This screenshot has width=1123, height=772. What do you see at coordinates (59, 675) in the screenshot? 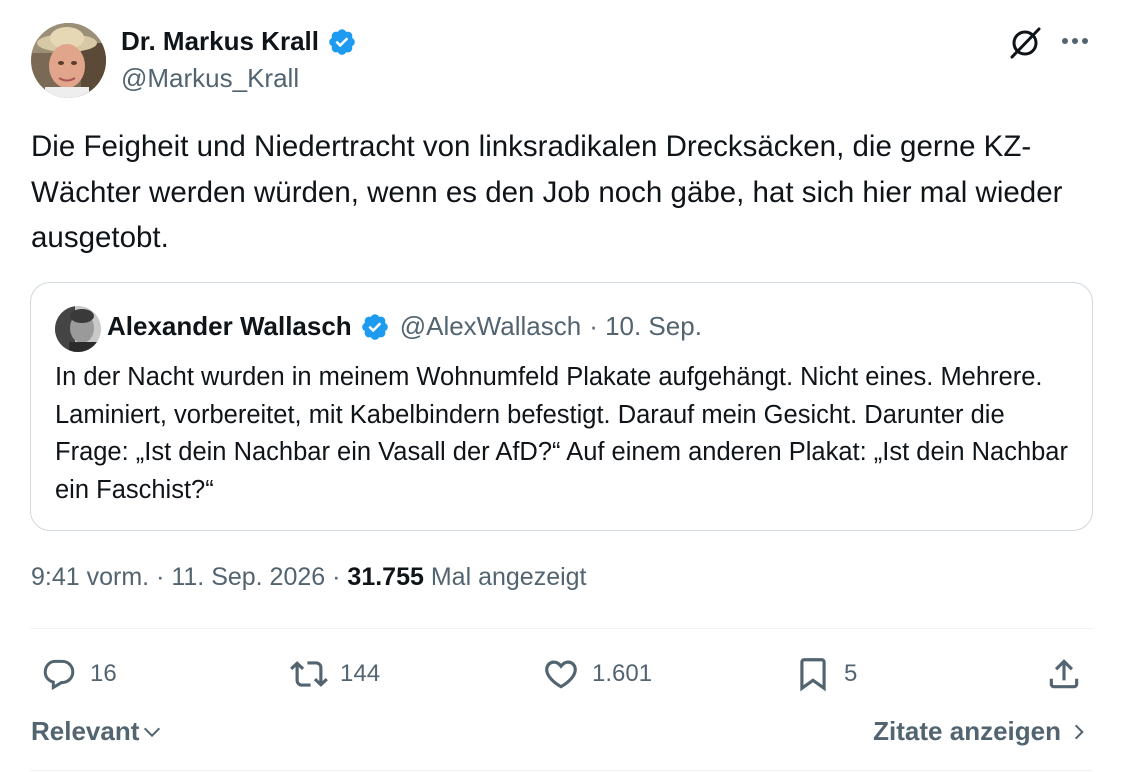
I see `reply-icon` at bounding box center [59, 675].